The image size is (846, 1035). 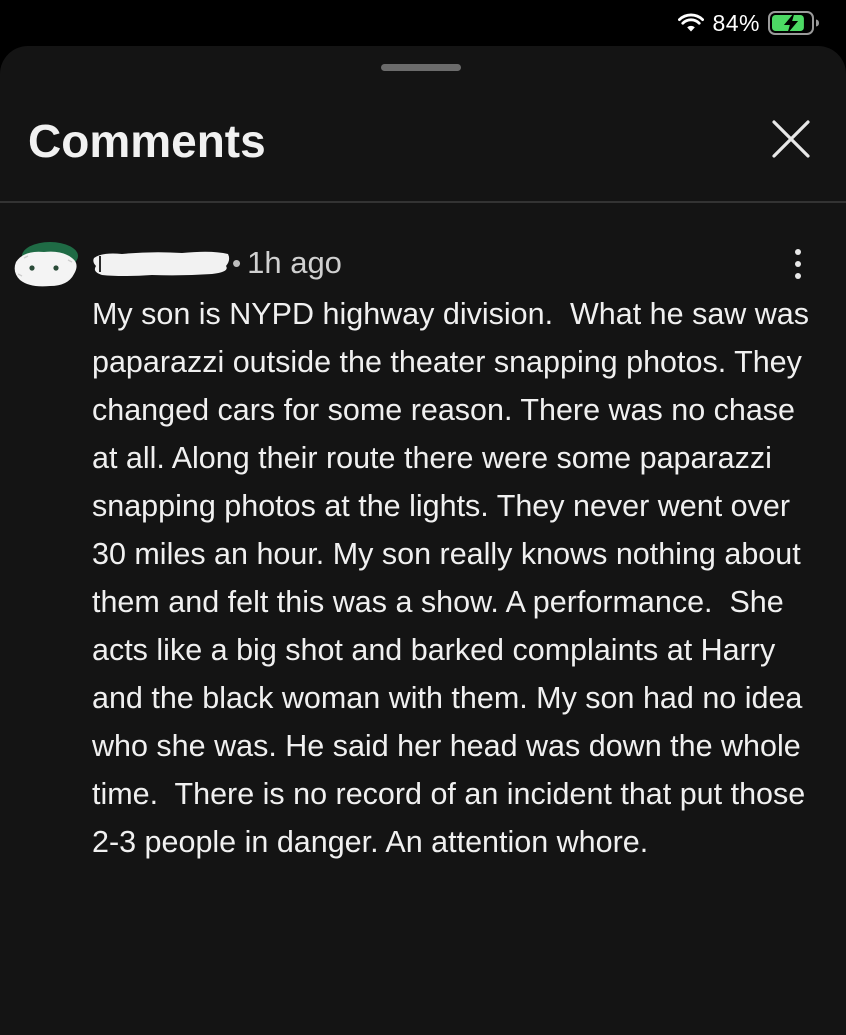 I want to click on avatar, so click(x=46, y=267).